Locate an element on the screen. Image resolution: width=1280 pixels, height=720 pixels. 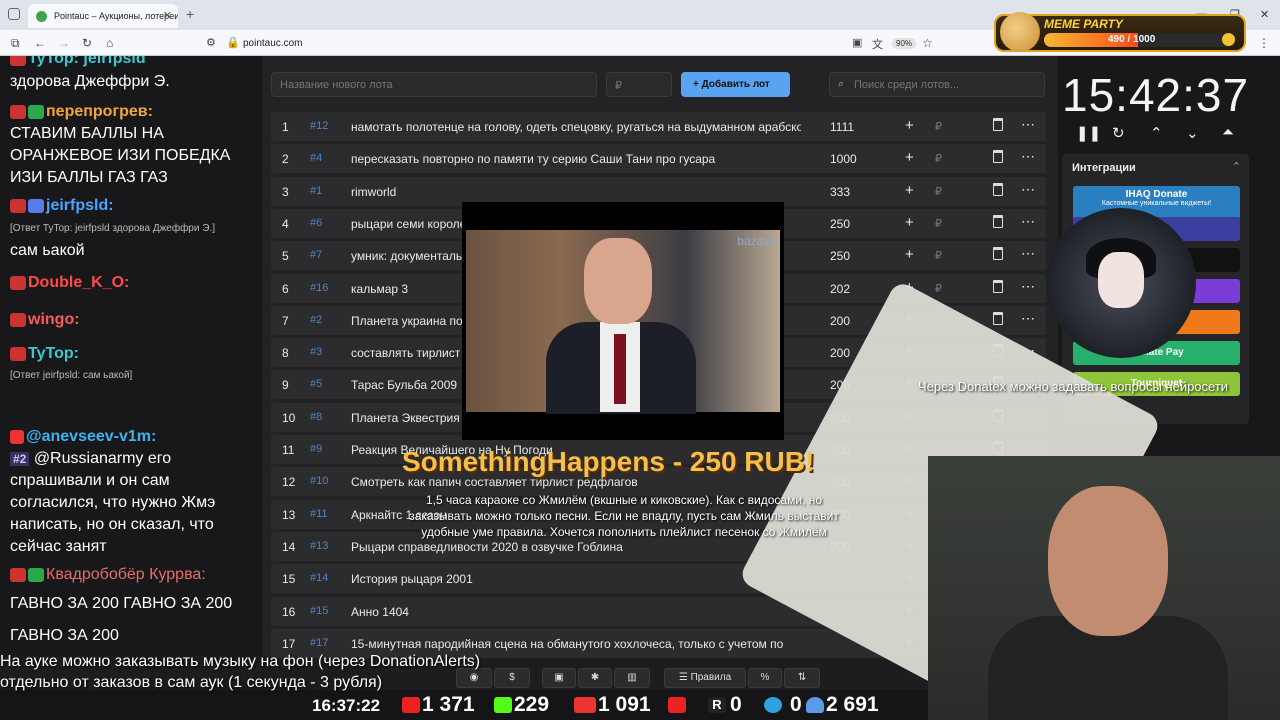
home-icon: ⌂ is located at coordinates (109, 43).